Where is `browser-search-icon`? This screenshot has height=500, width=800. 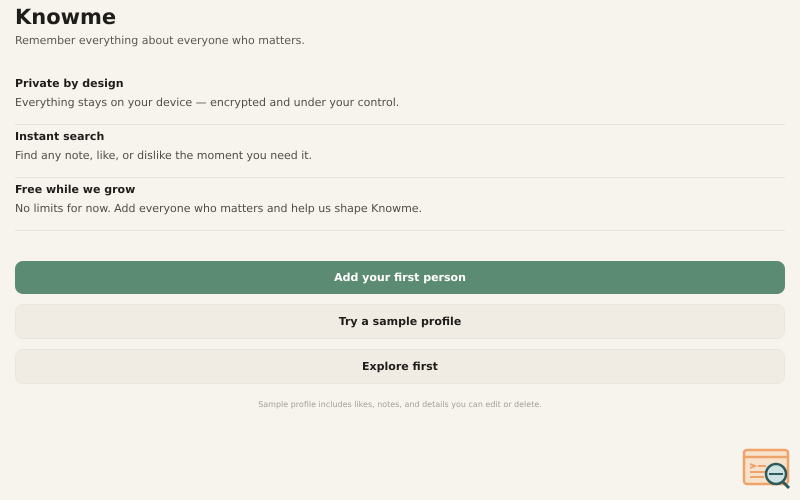 browser-search-icon is located at coordinates (767, 468).